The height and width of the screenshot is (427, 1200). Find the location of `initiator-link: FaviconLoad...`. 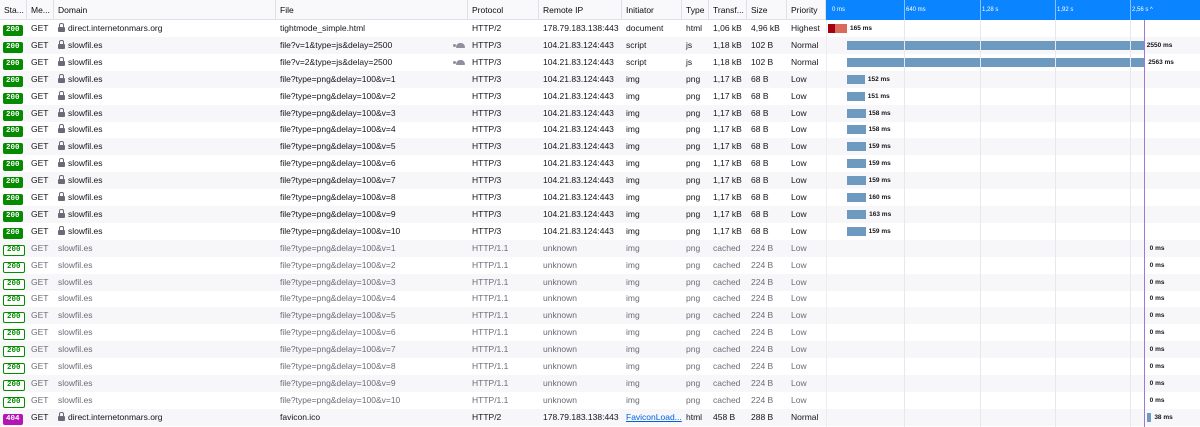

initiator-link: FaviconLoad... is located at coordinates (654, 417).